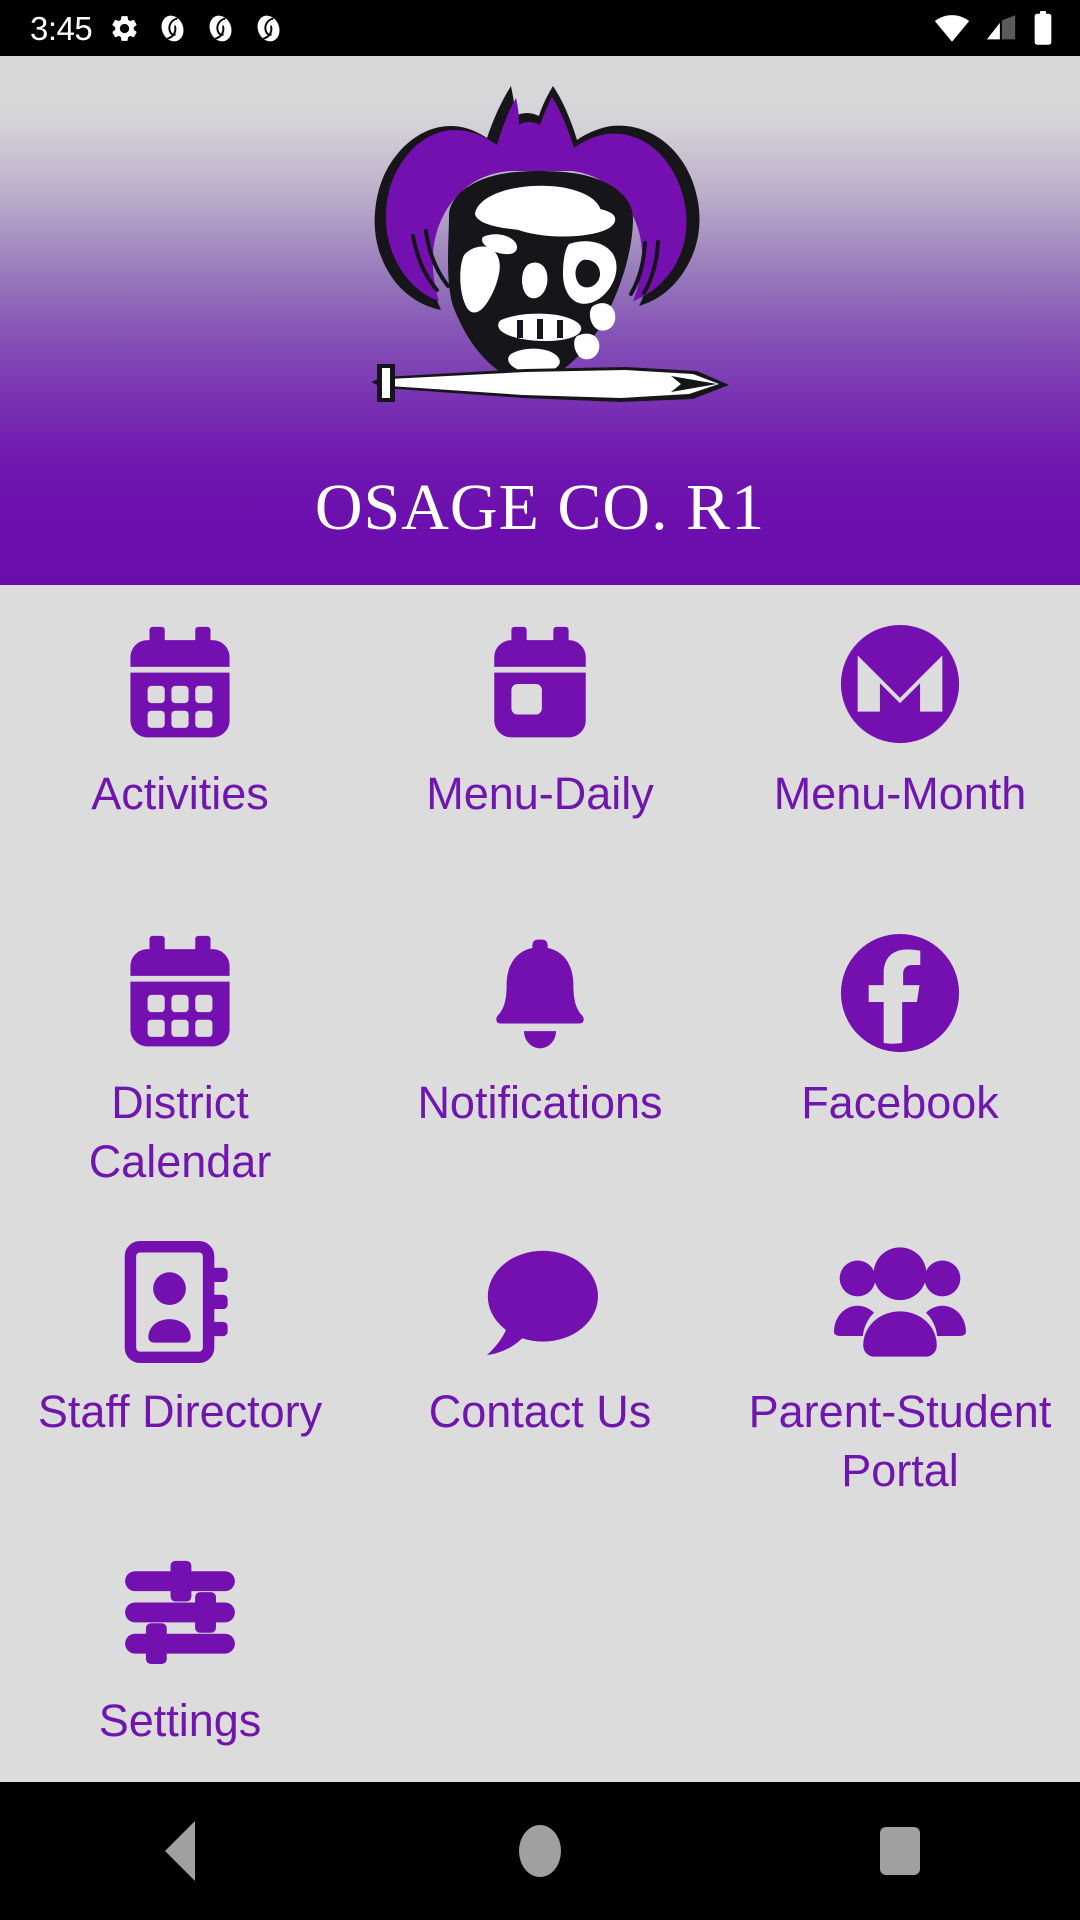  I want to click on menu-tile-notifications: Notifications, so click(540, 1048).